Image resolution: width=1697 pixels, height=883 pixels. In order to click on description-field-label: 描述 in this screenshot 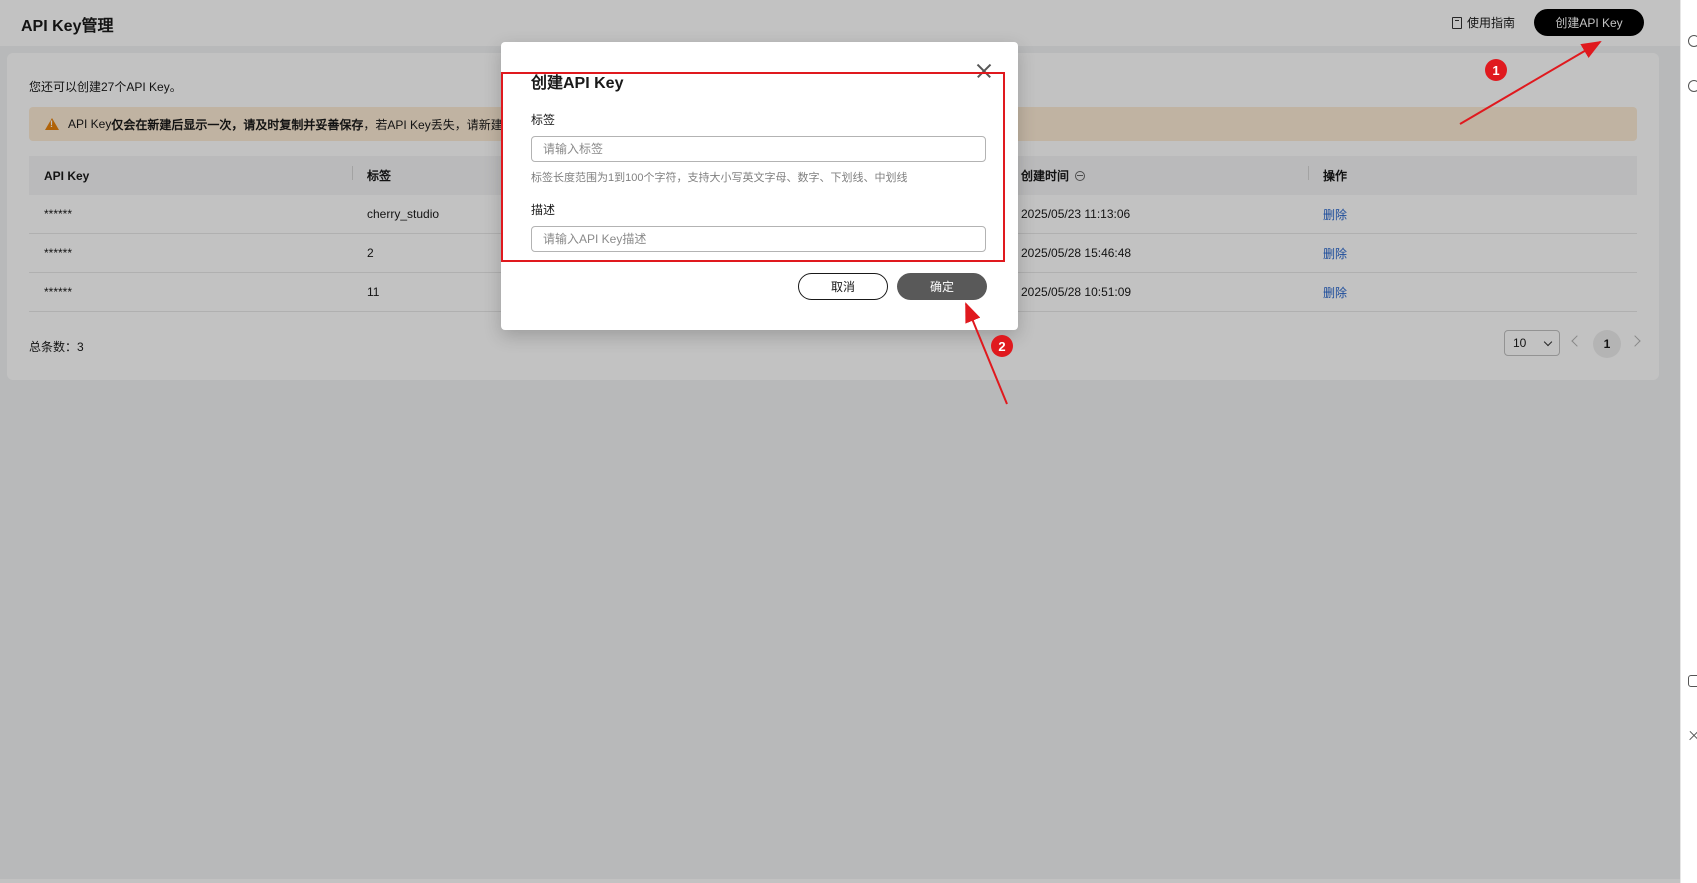, I will do `click(543, 210)`.